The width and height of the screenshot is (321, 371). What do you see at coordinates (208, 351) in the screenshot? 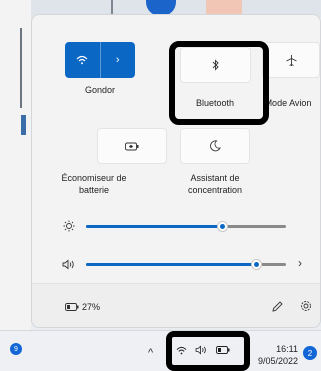
I see `tray-highlight-annotation-box` at bounding box center [208, 351].